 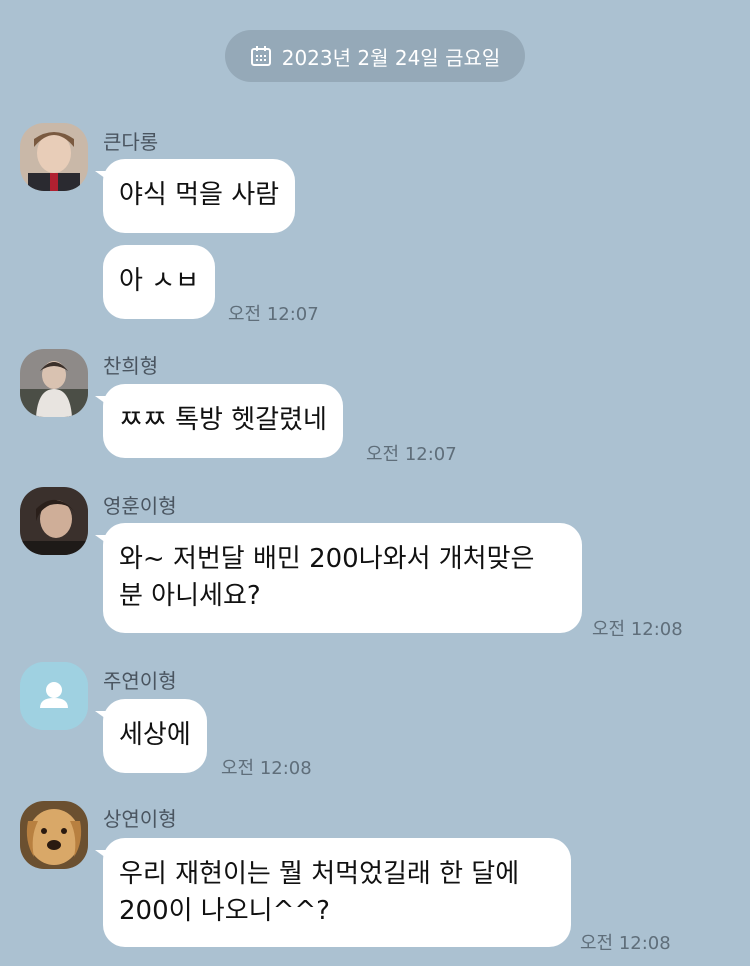 I want to click on message-bubble: 야식 먹을 사람, so click(x=195, y=196).